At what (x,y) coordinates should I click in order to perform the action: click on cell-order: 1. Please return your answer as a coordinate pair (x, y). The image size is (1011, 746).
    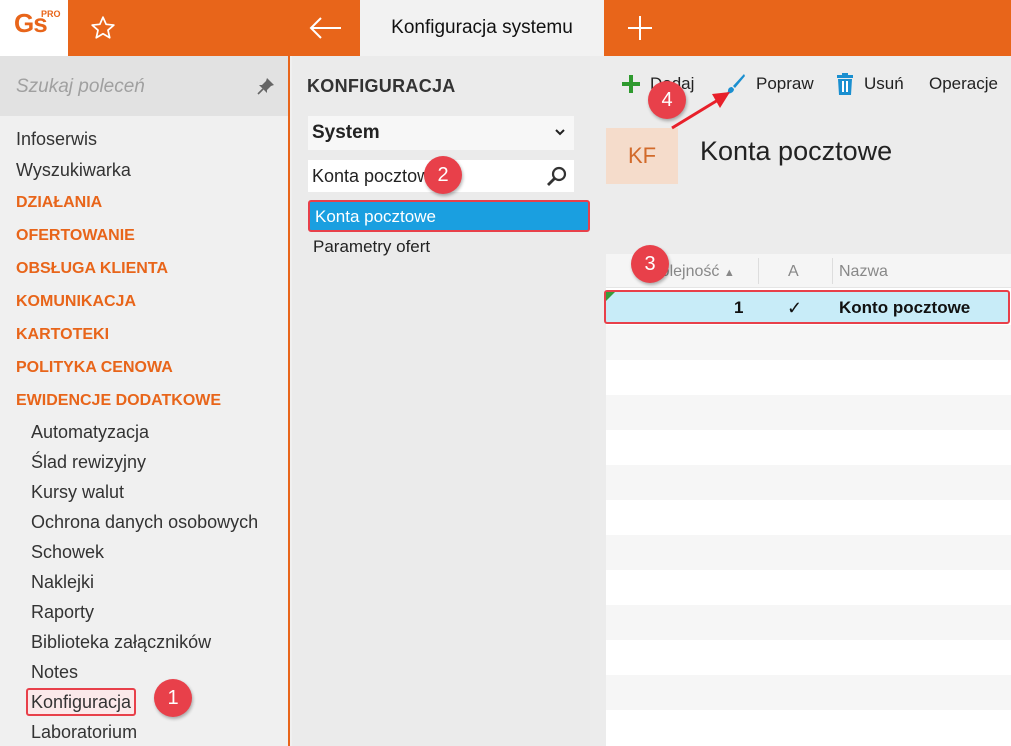
    Looking at the image, I should click on (739, 307).